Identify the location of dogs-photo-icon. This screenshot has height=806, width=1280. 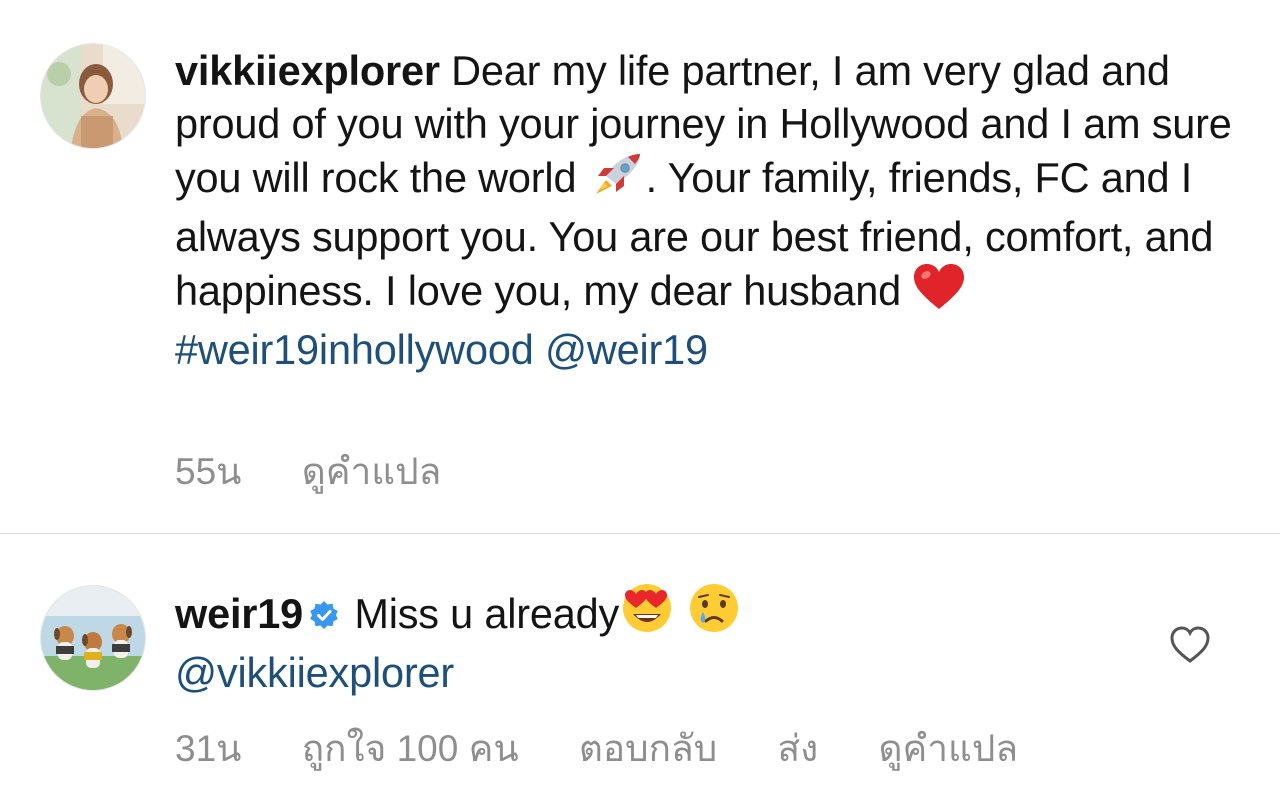
(93, 638).